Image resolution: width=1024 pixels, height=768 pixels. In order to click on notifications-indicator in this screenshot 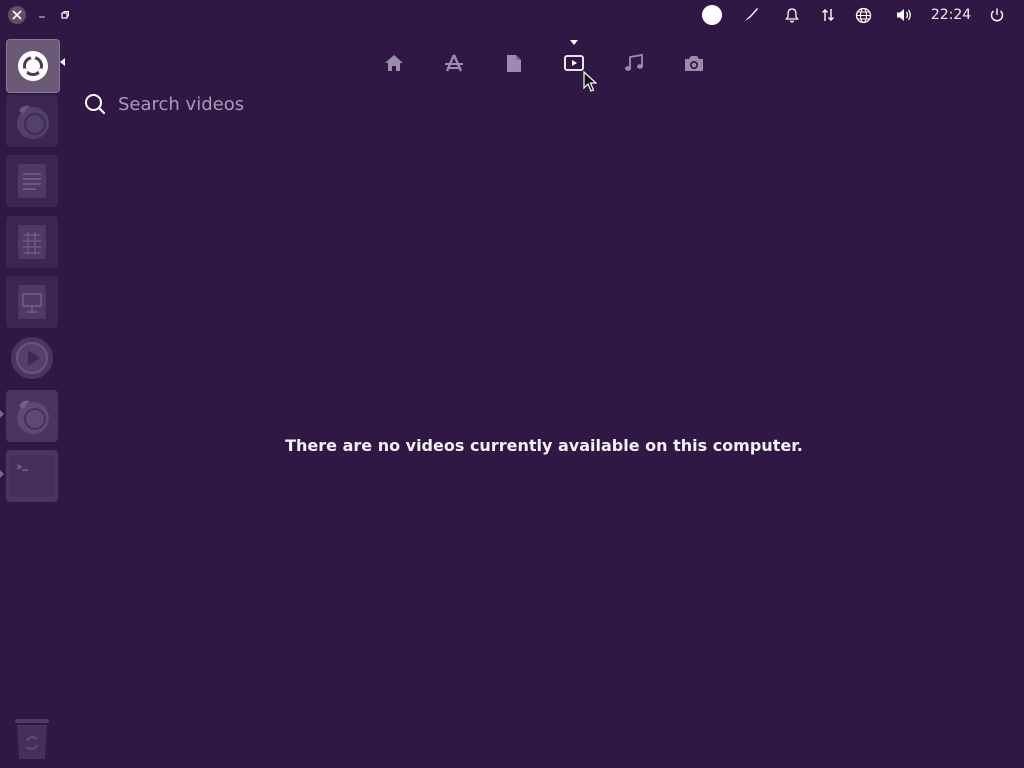, I will do `click(792, 15)`.